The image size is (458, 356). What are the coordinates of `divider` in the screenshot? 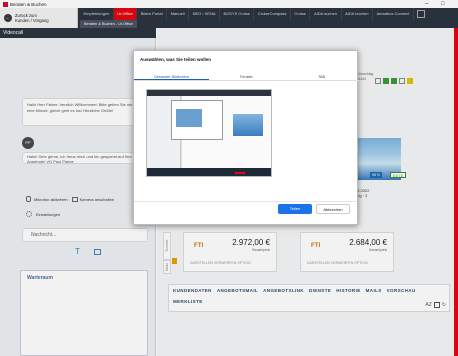 It's located at (245, 201).